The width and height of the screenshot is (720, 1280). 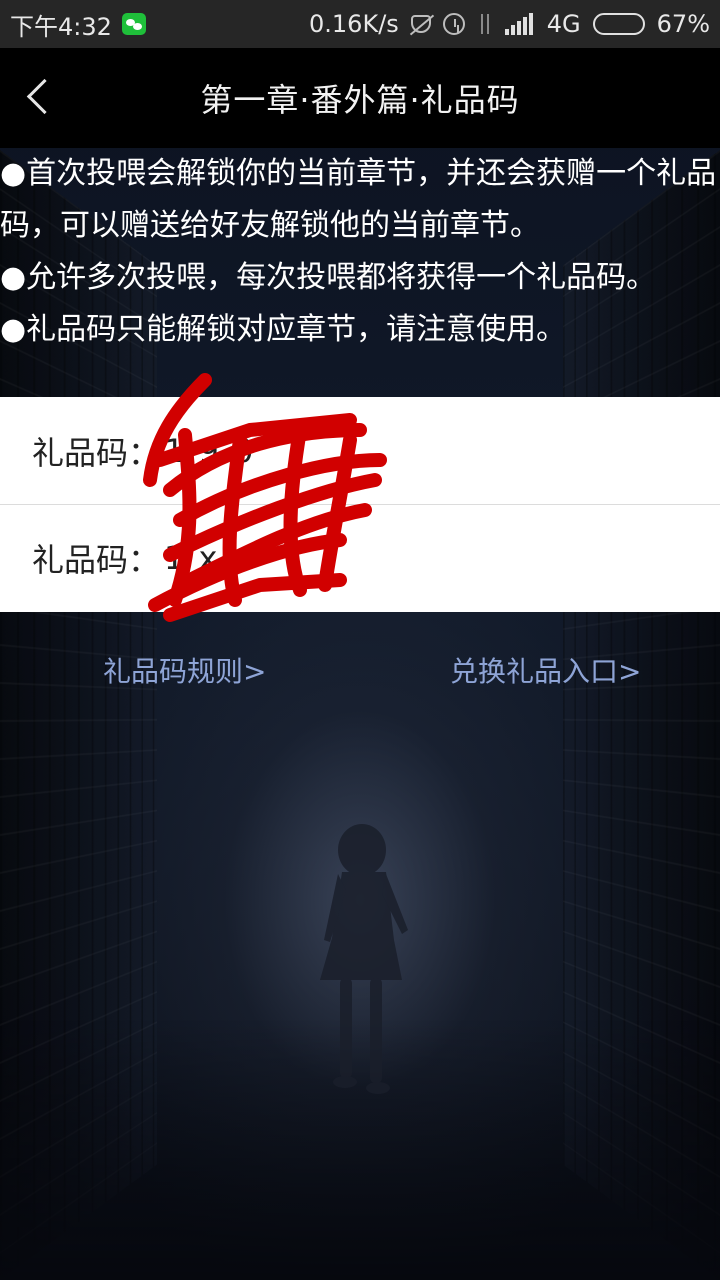 I want to click on link-bar: 礼品码规则> 兑换礼品入口>, so click(x=360, y=672).